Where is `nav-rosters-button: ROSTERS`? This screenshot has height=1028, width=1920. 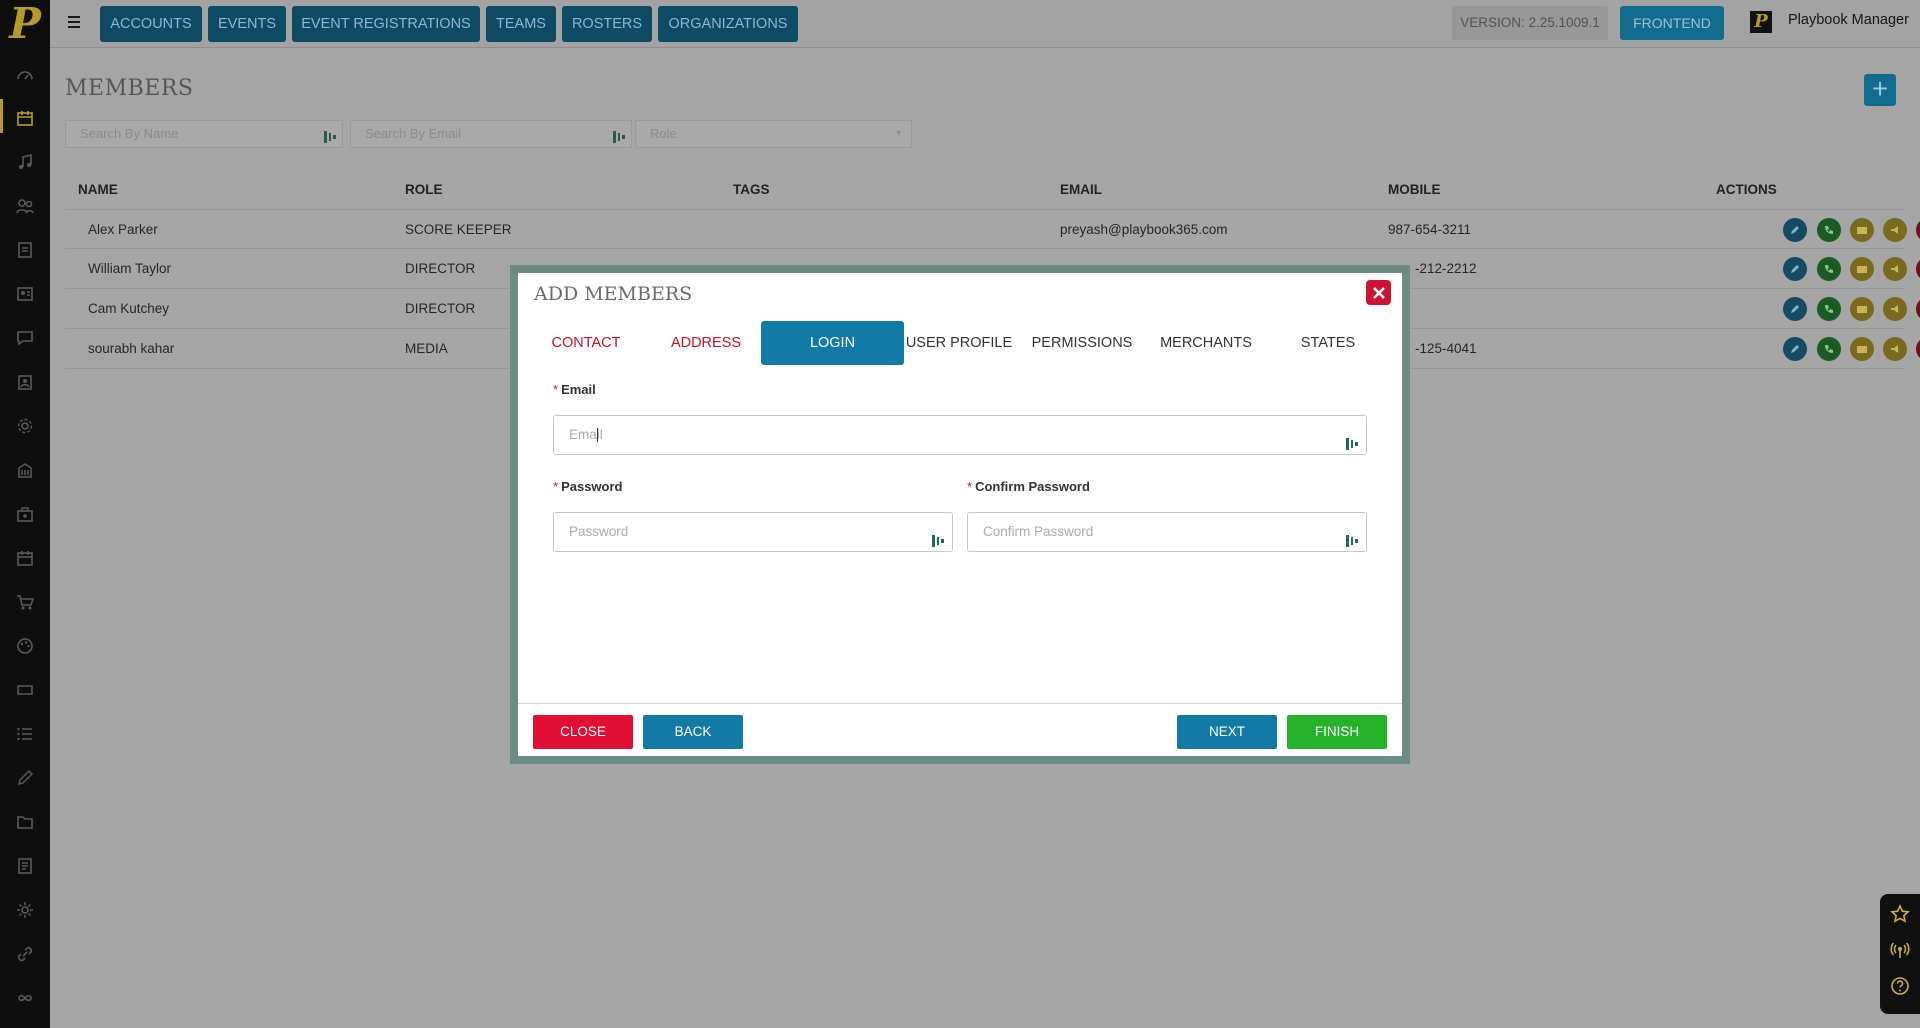
nav-rosters-button: ROSTERS is located at coordinates (607, 24).